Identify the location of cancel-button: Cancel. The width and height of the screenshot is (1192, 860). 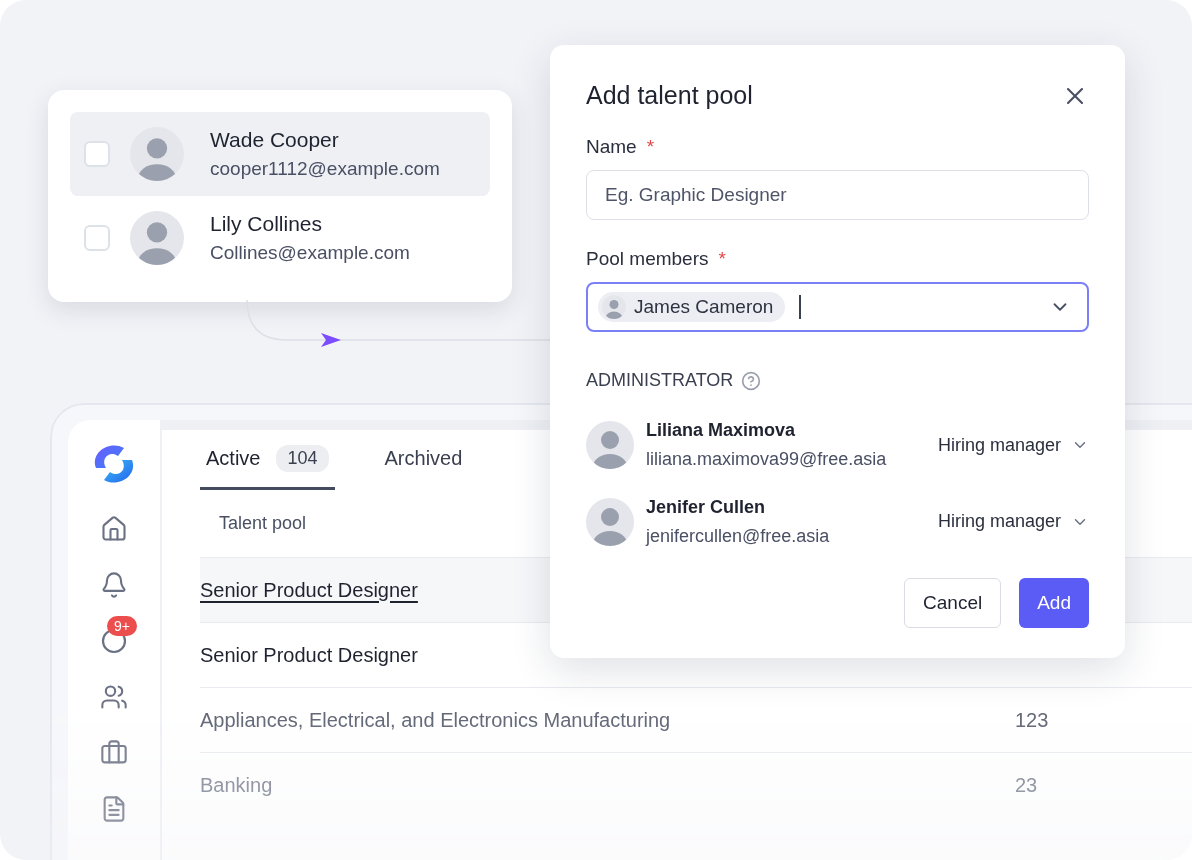
(953, 603).